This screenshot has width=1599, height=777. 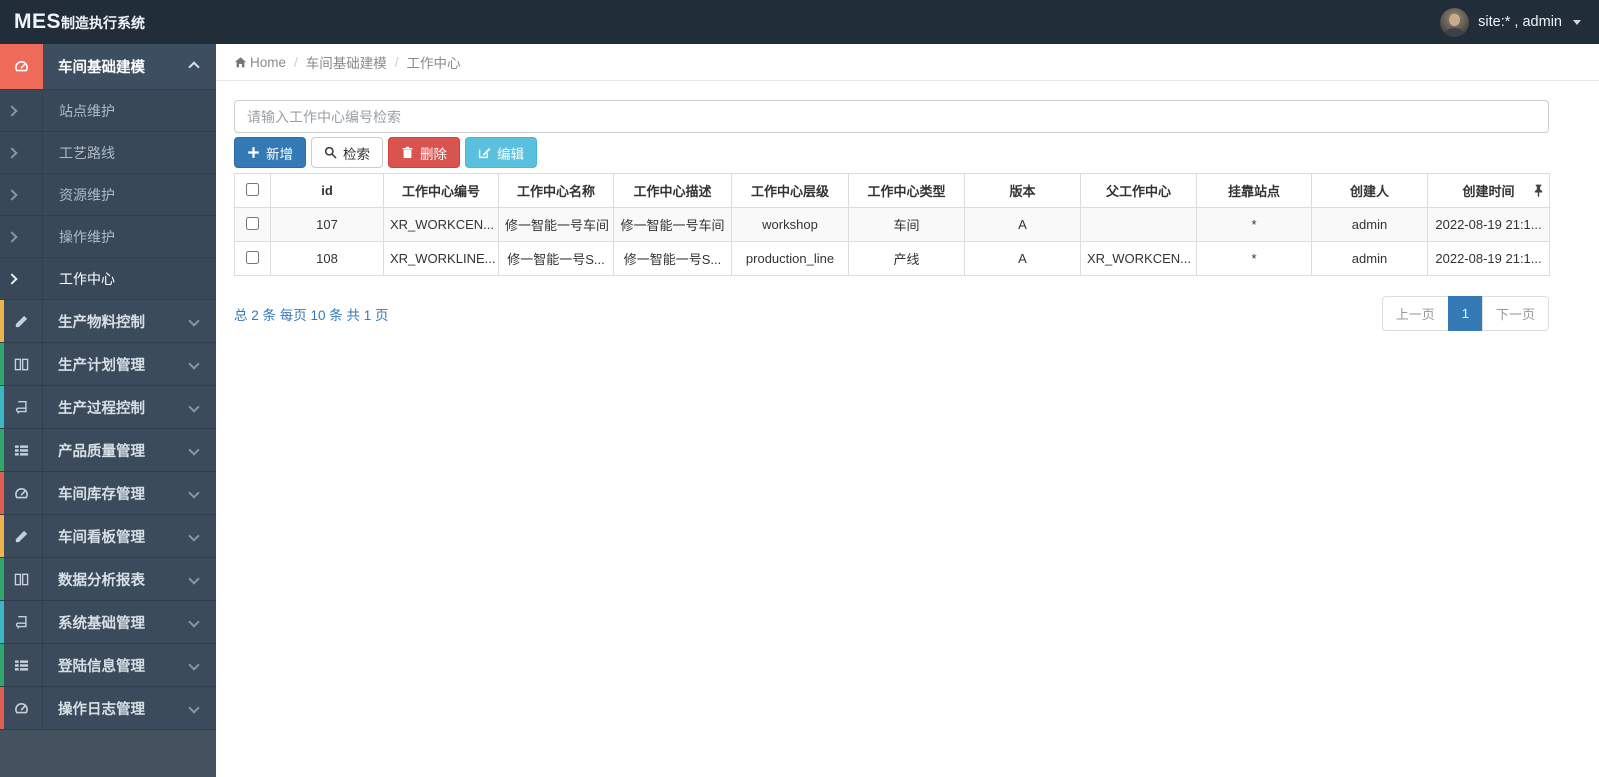 I want to click on chevron-up-icon, so click(x=194, y=66).